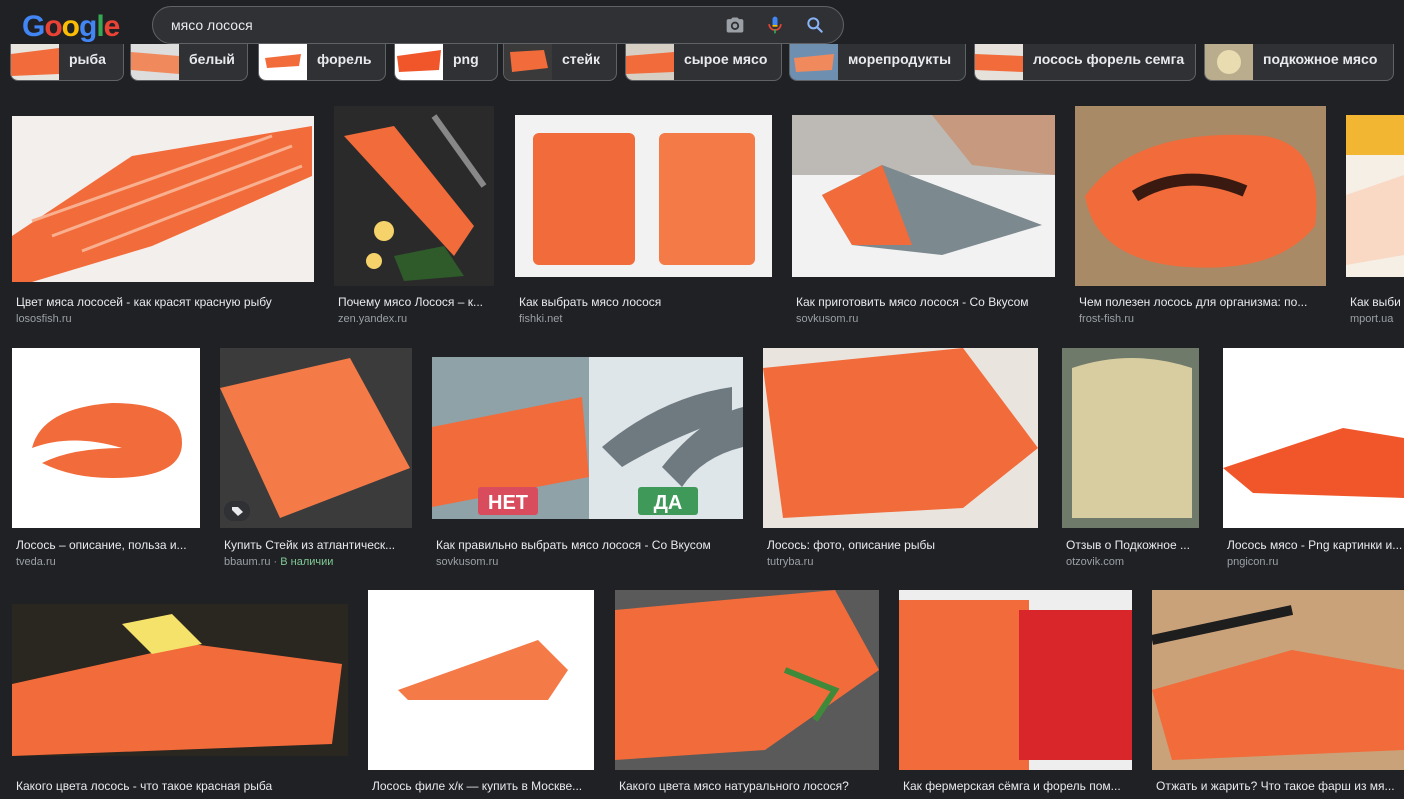 Image resolution: width=1404 pixels, height=799 pixels. I want to click on result-source: tutryba.ru, so click(790, 562).